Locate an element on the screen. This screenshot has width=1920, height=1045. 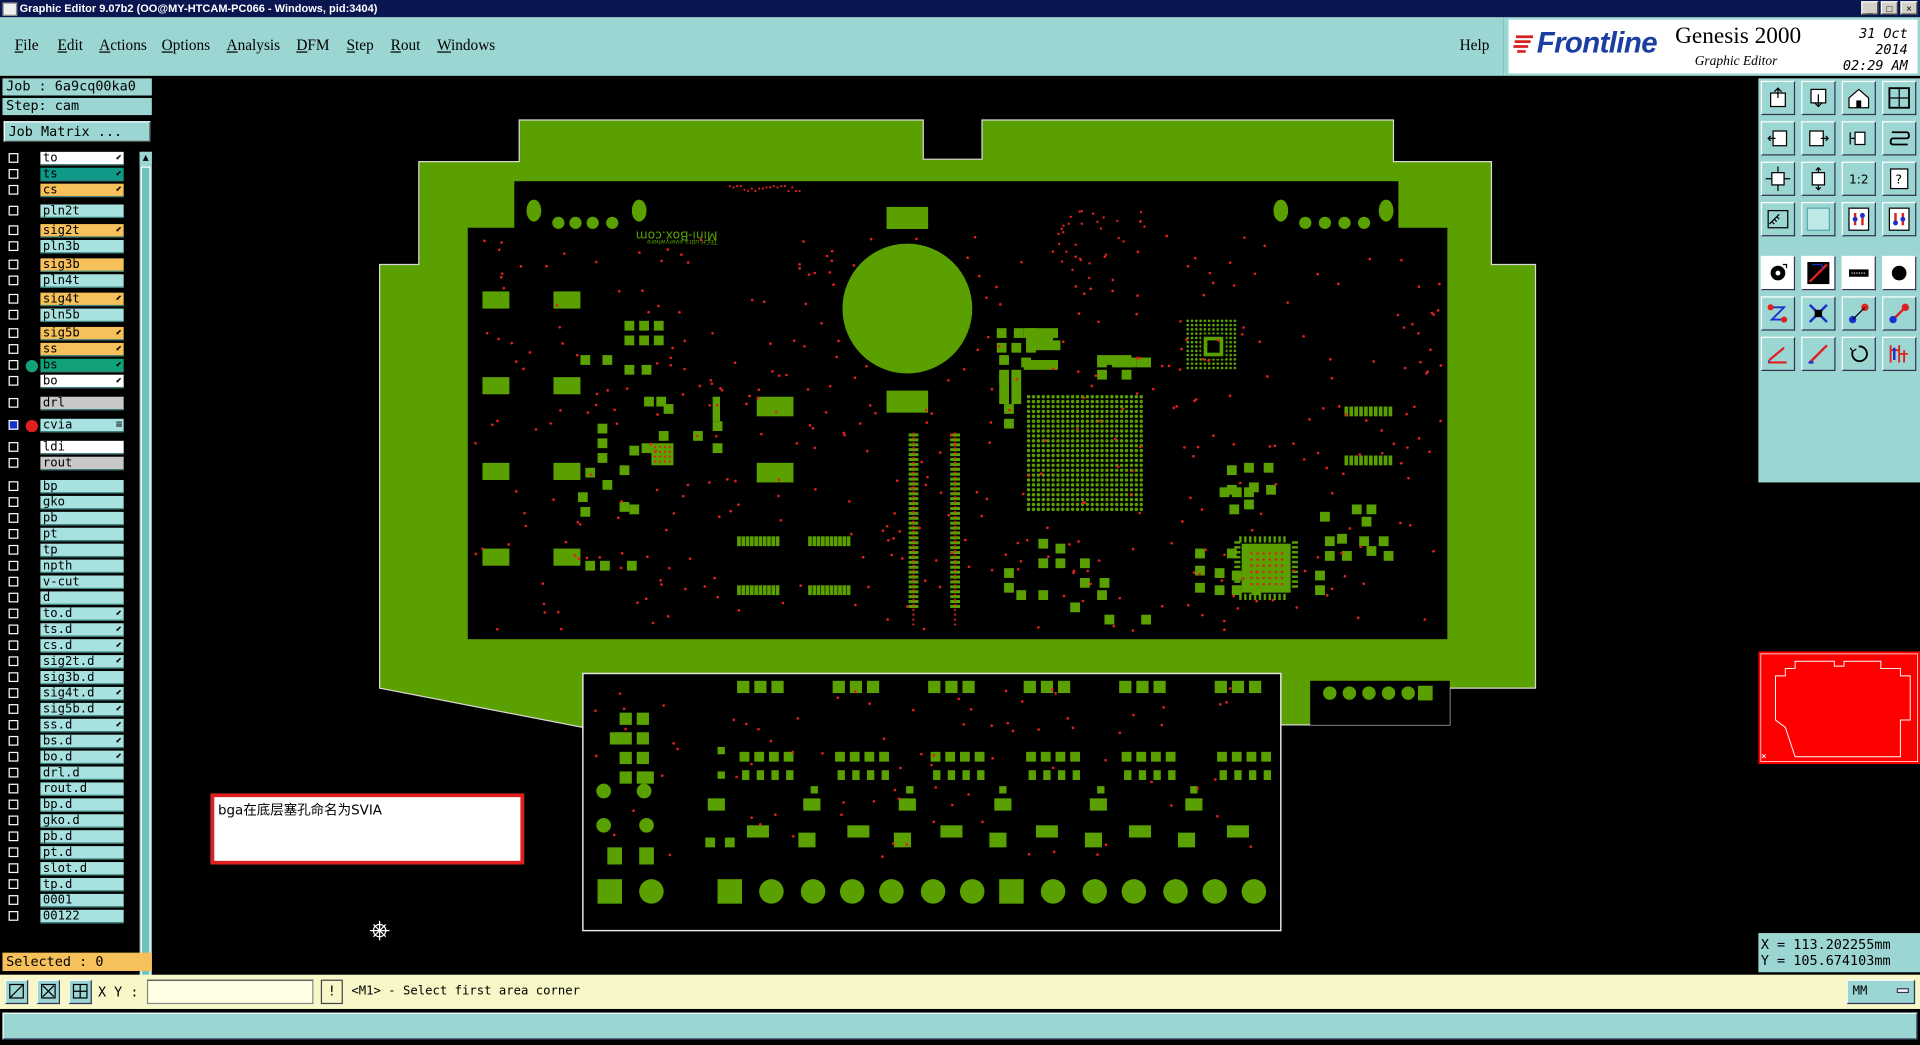
mirror-icon is located at coordinates (1858, 138).